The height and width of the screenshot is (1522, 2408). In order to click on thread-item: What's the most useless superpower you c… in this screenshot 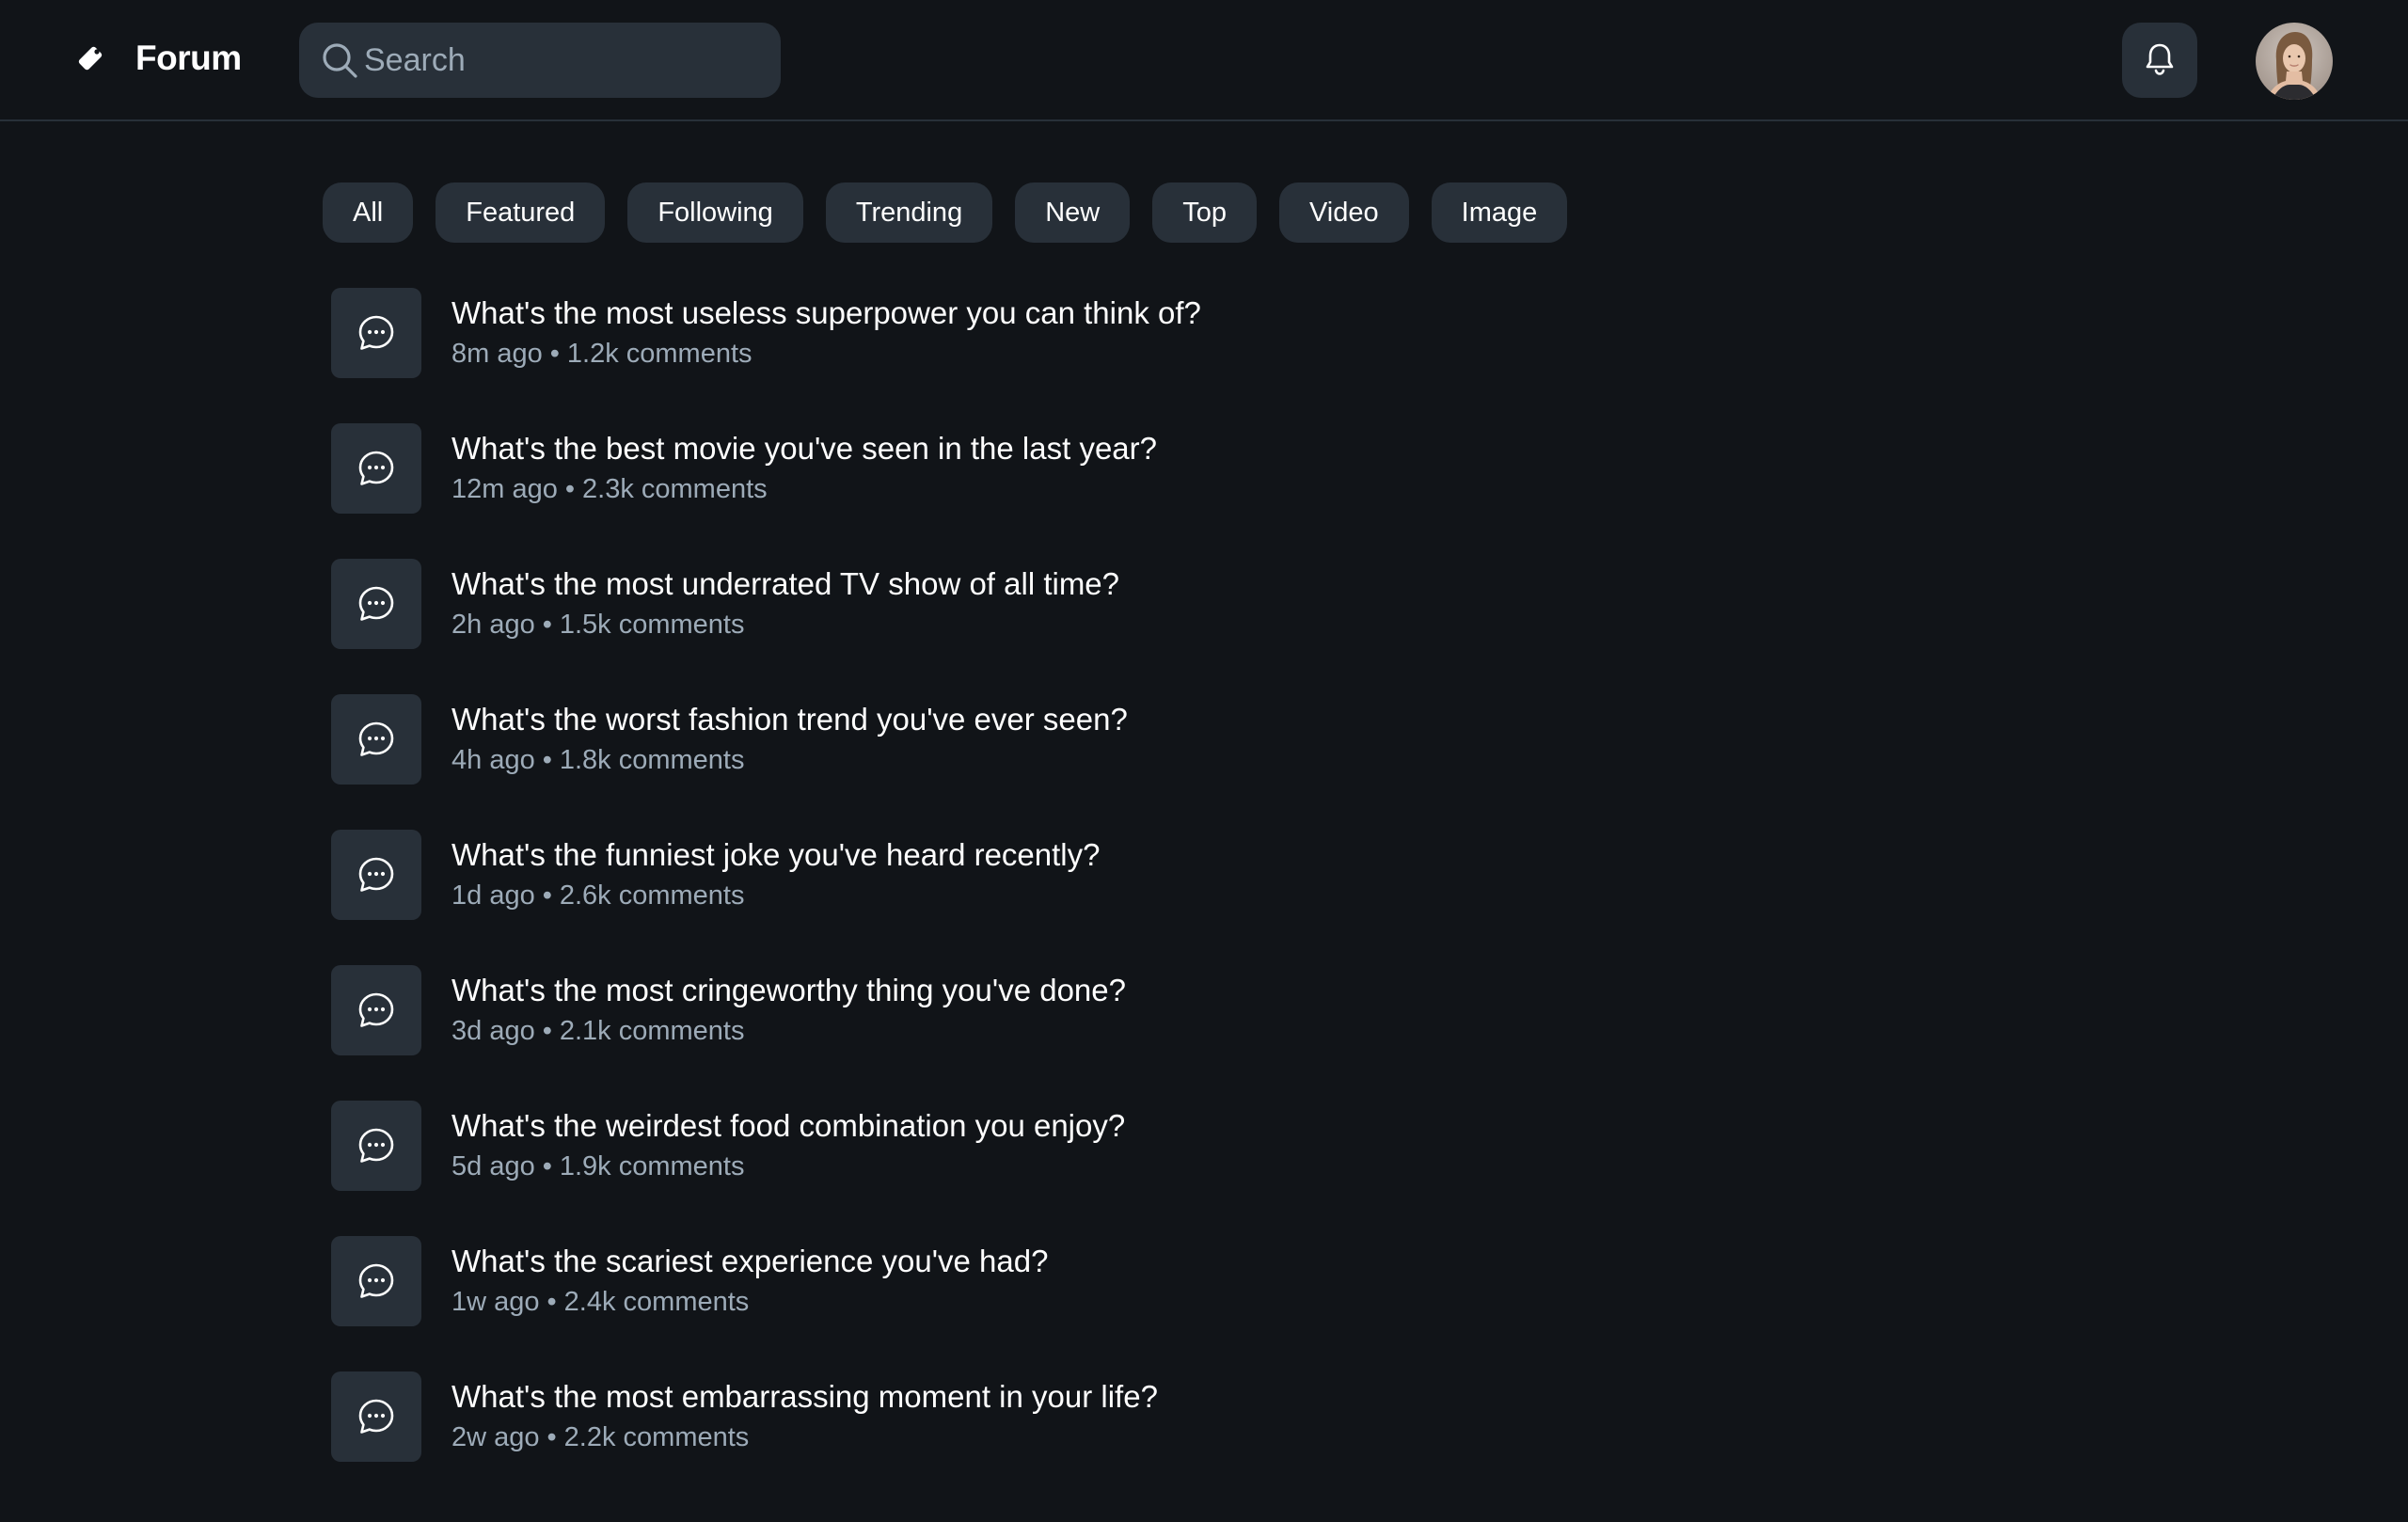, I will do `click(1177, 355)`.